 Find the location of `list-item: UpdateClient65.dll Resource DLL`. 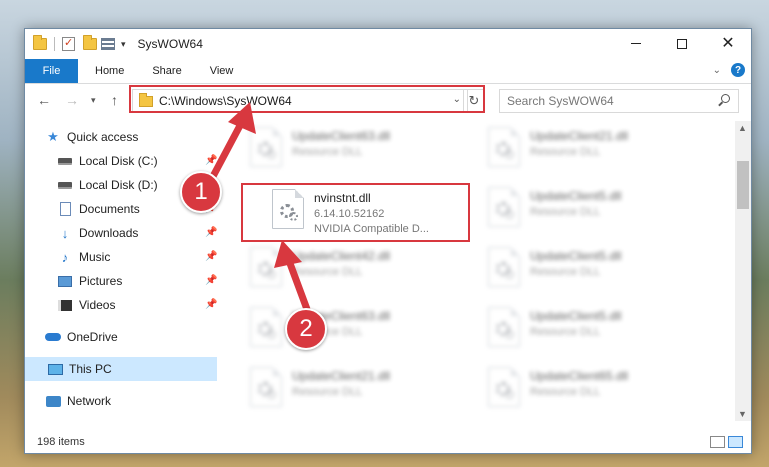

list-item: UpdateClient65.dll Resource DLL is located at coordinates (588, 393).